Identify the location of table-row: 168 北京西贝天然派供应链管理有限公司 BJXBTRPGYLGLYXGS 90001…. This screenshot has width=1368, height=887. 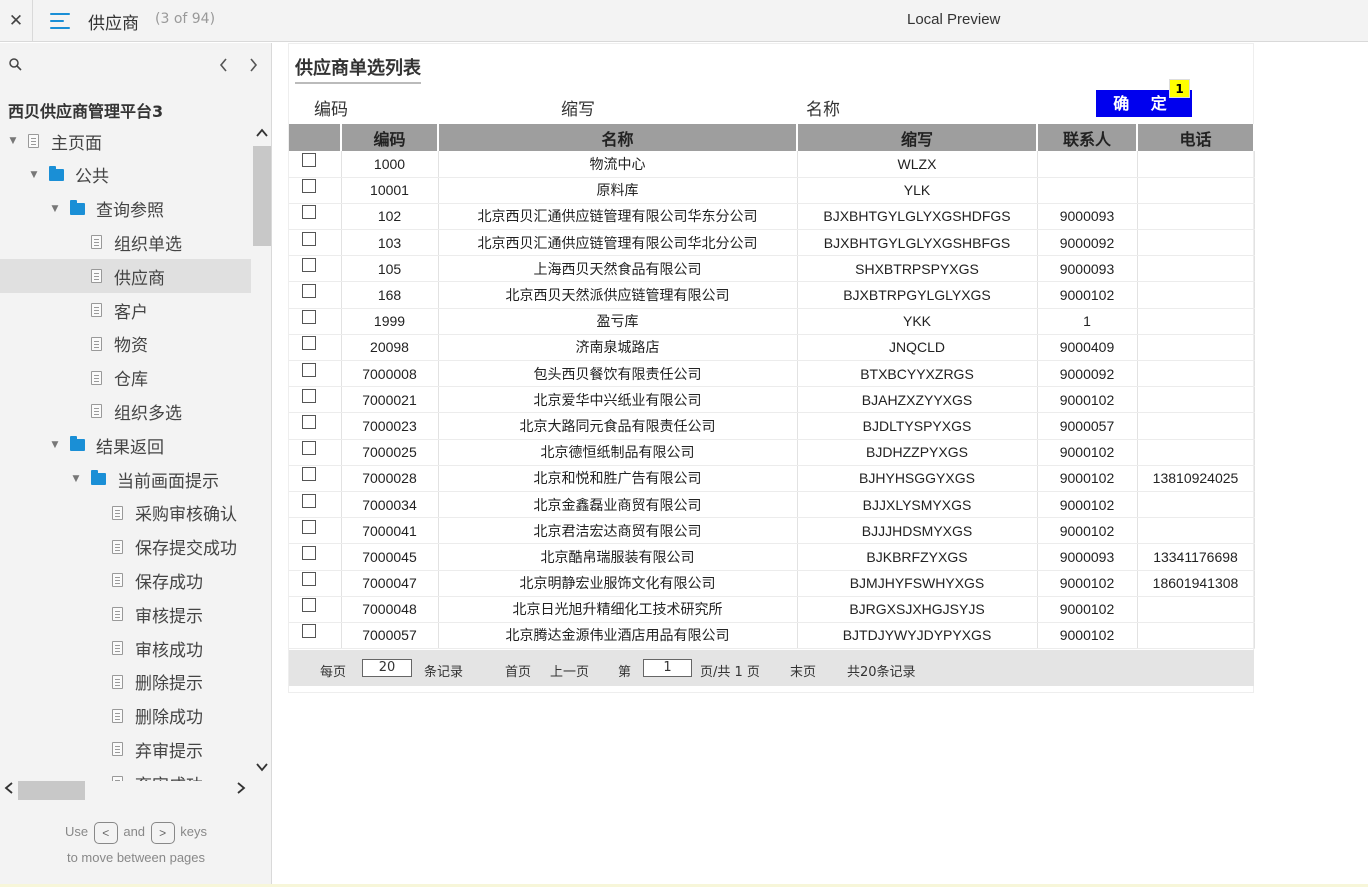
(772, 295).